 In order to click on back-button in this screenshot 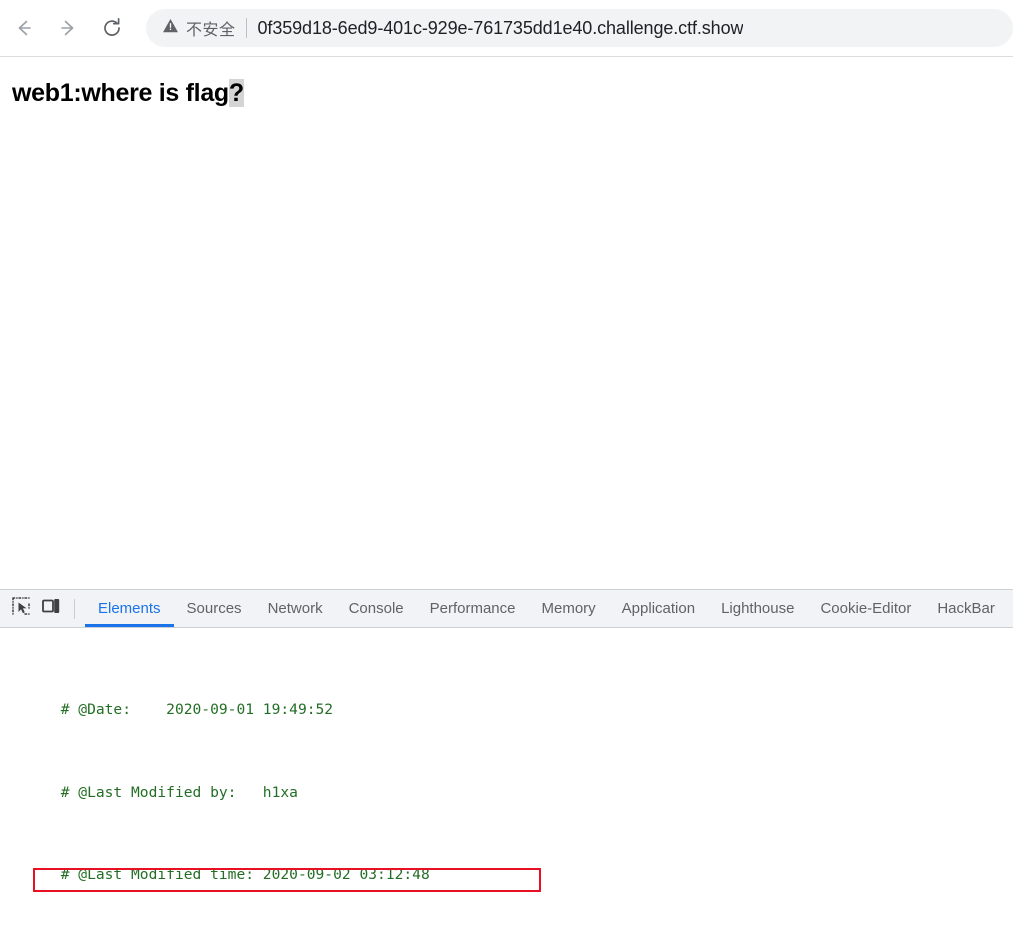, I will do `click(24, 28)`.